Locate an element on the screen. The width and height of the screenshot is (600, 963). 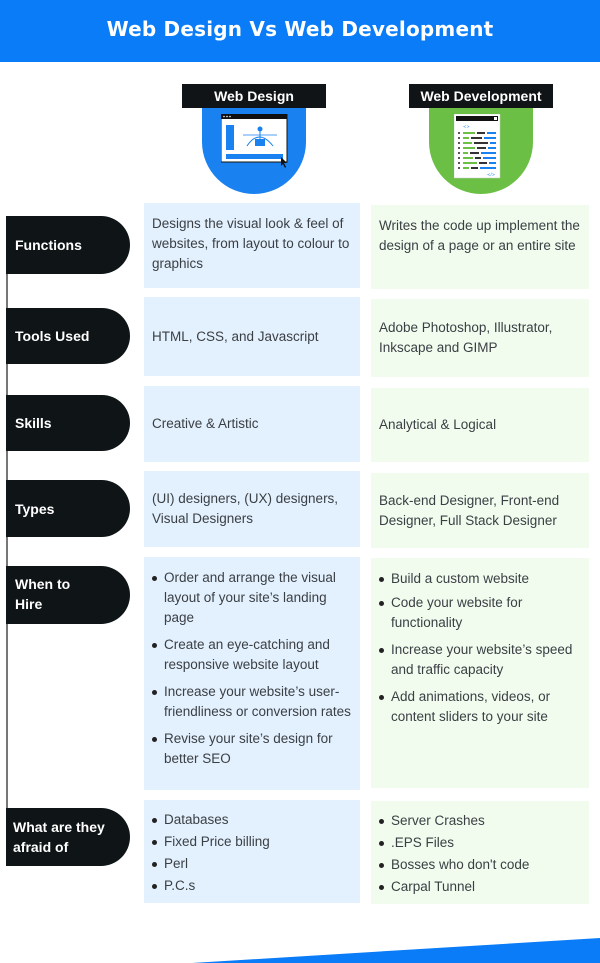
website-layout-icon is located at coordinates (254, 141).